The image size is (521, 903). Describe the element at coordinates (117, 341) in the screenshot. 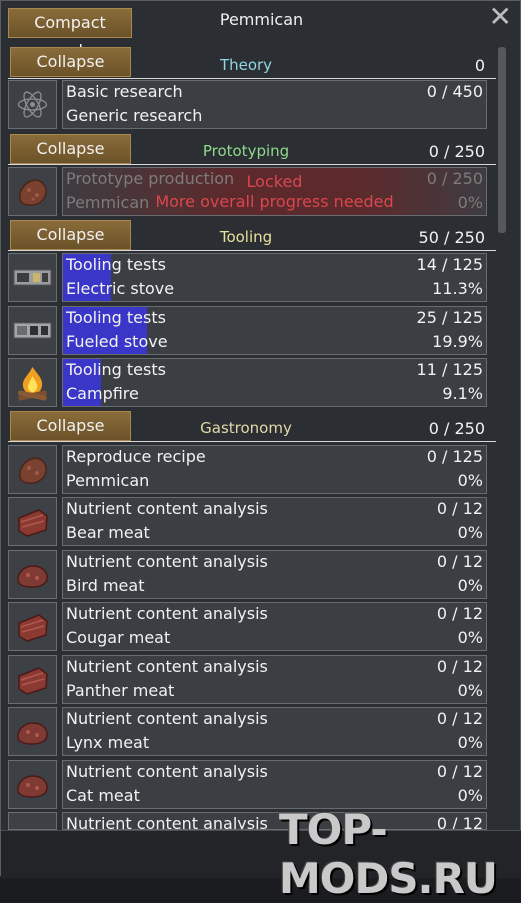

I see `project-target: Fueled stove` at that location.